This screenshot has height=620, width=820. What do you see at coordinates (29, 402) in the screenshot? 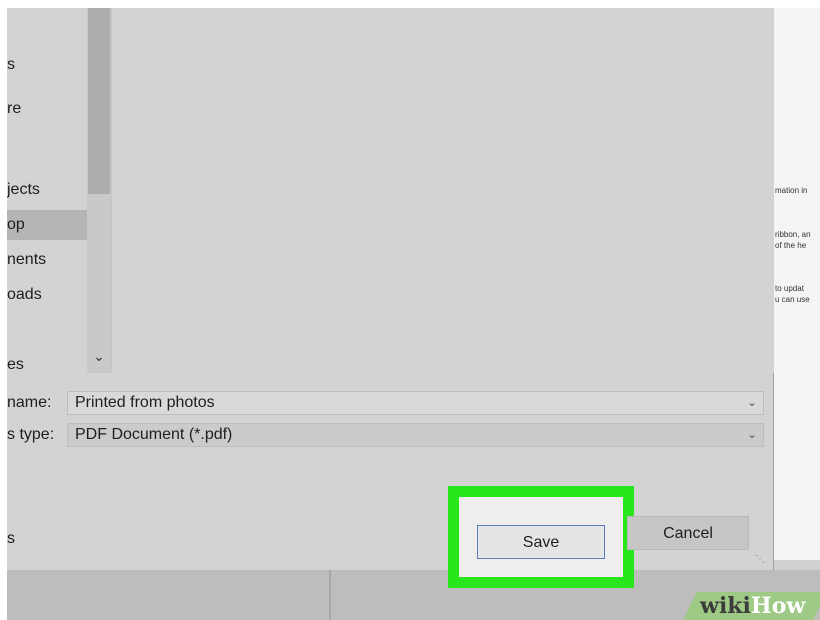
I see `file-name-label: name:` at bounding box center [29, 402].